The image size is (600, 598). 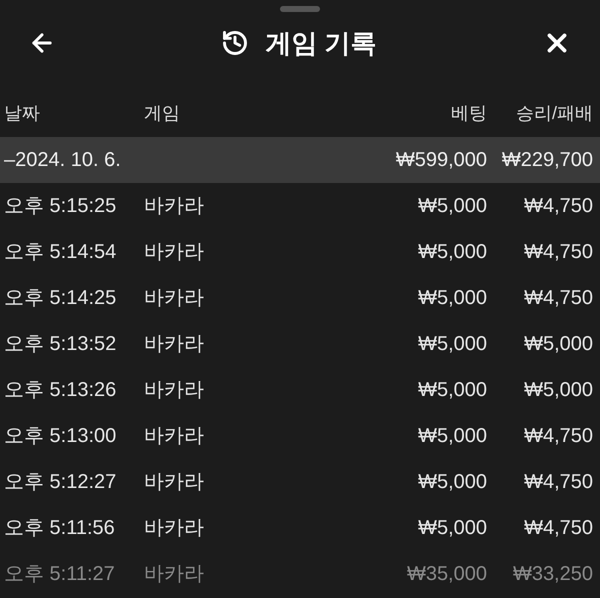 I want to click on table-cell-text: –2024. 10. 6., so click(x=62, y=160).